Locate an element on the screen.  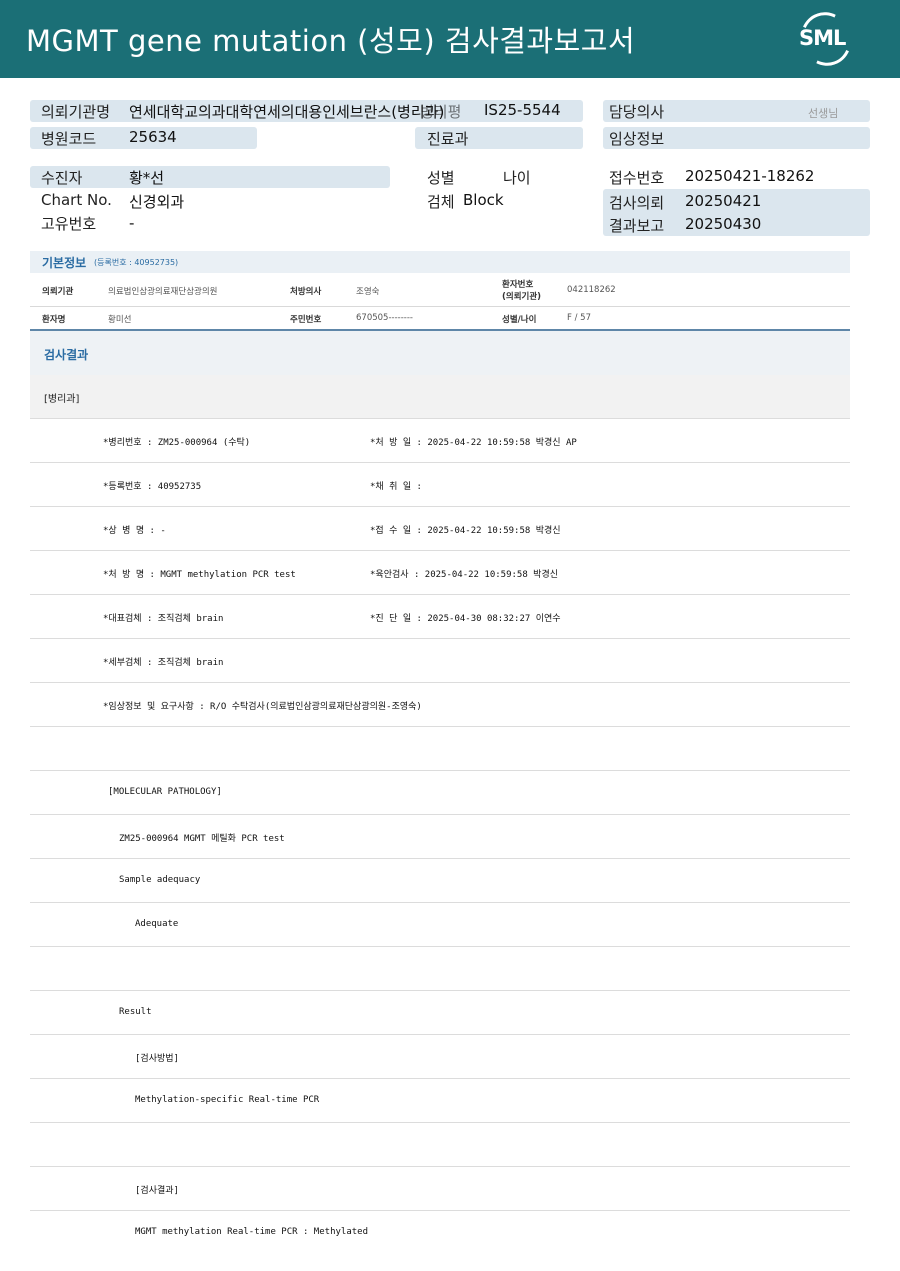
chart-value: 신경외과 is located at coordinates (157, 202).